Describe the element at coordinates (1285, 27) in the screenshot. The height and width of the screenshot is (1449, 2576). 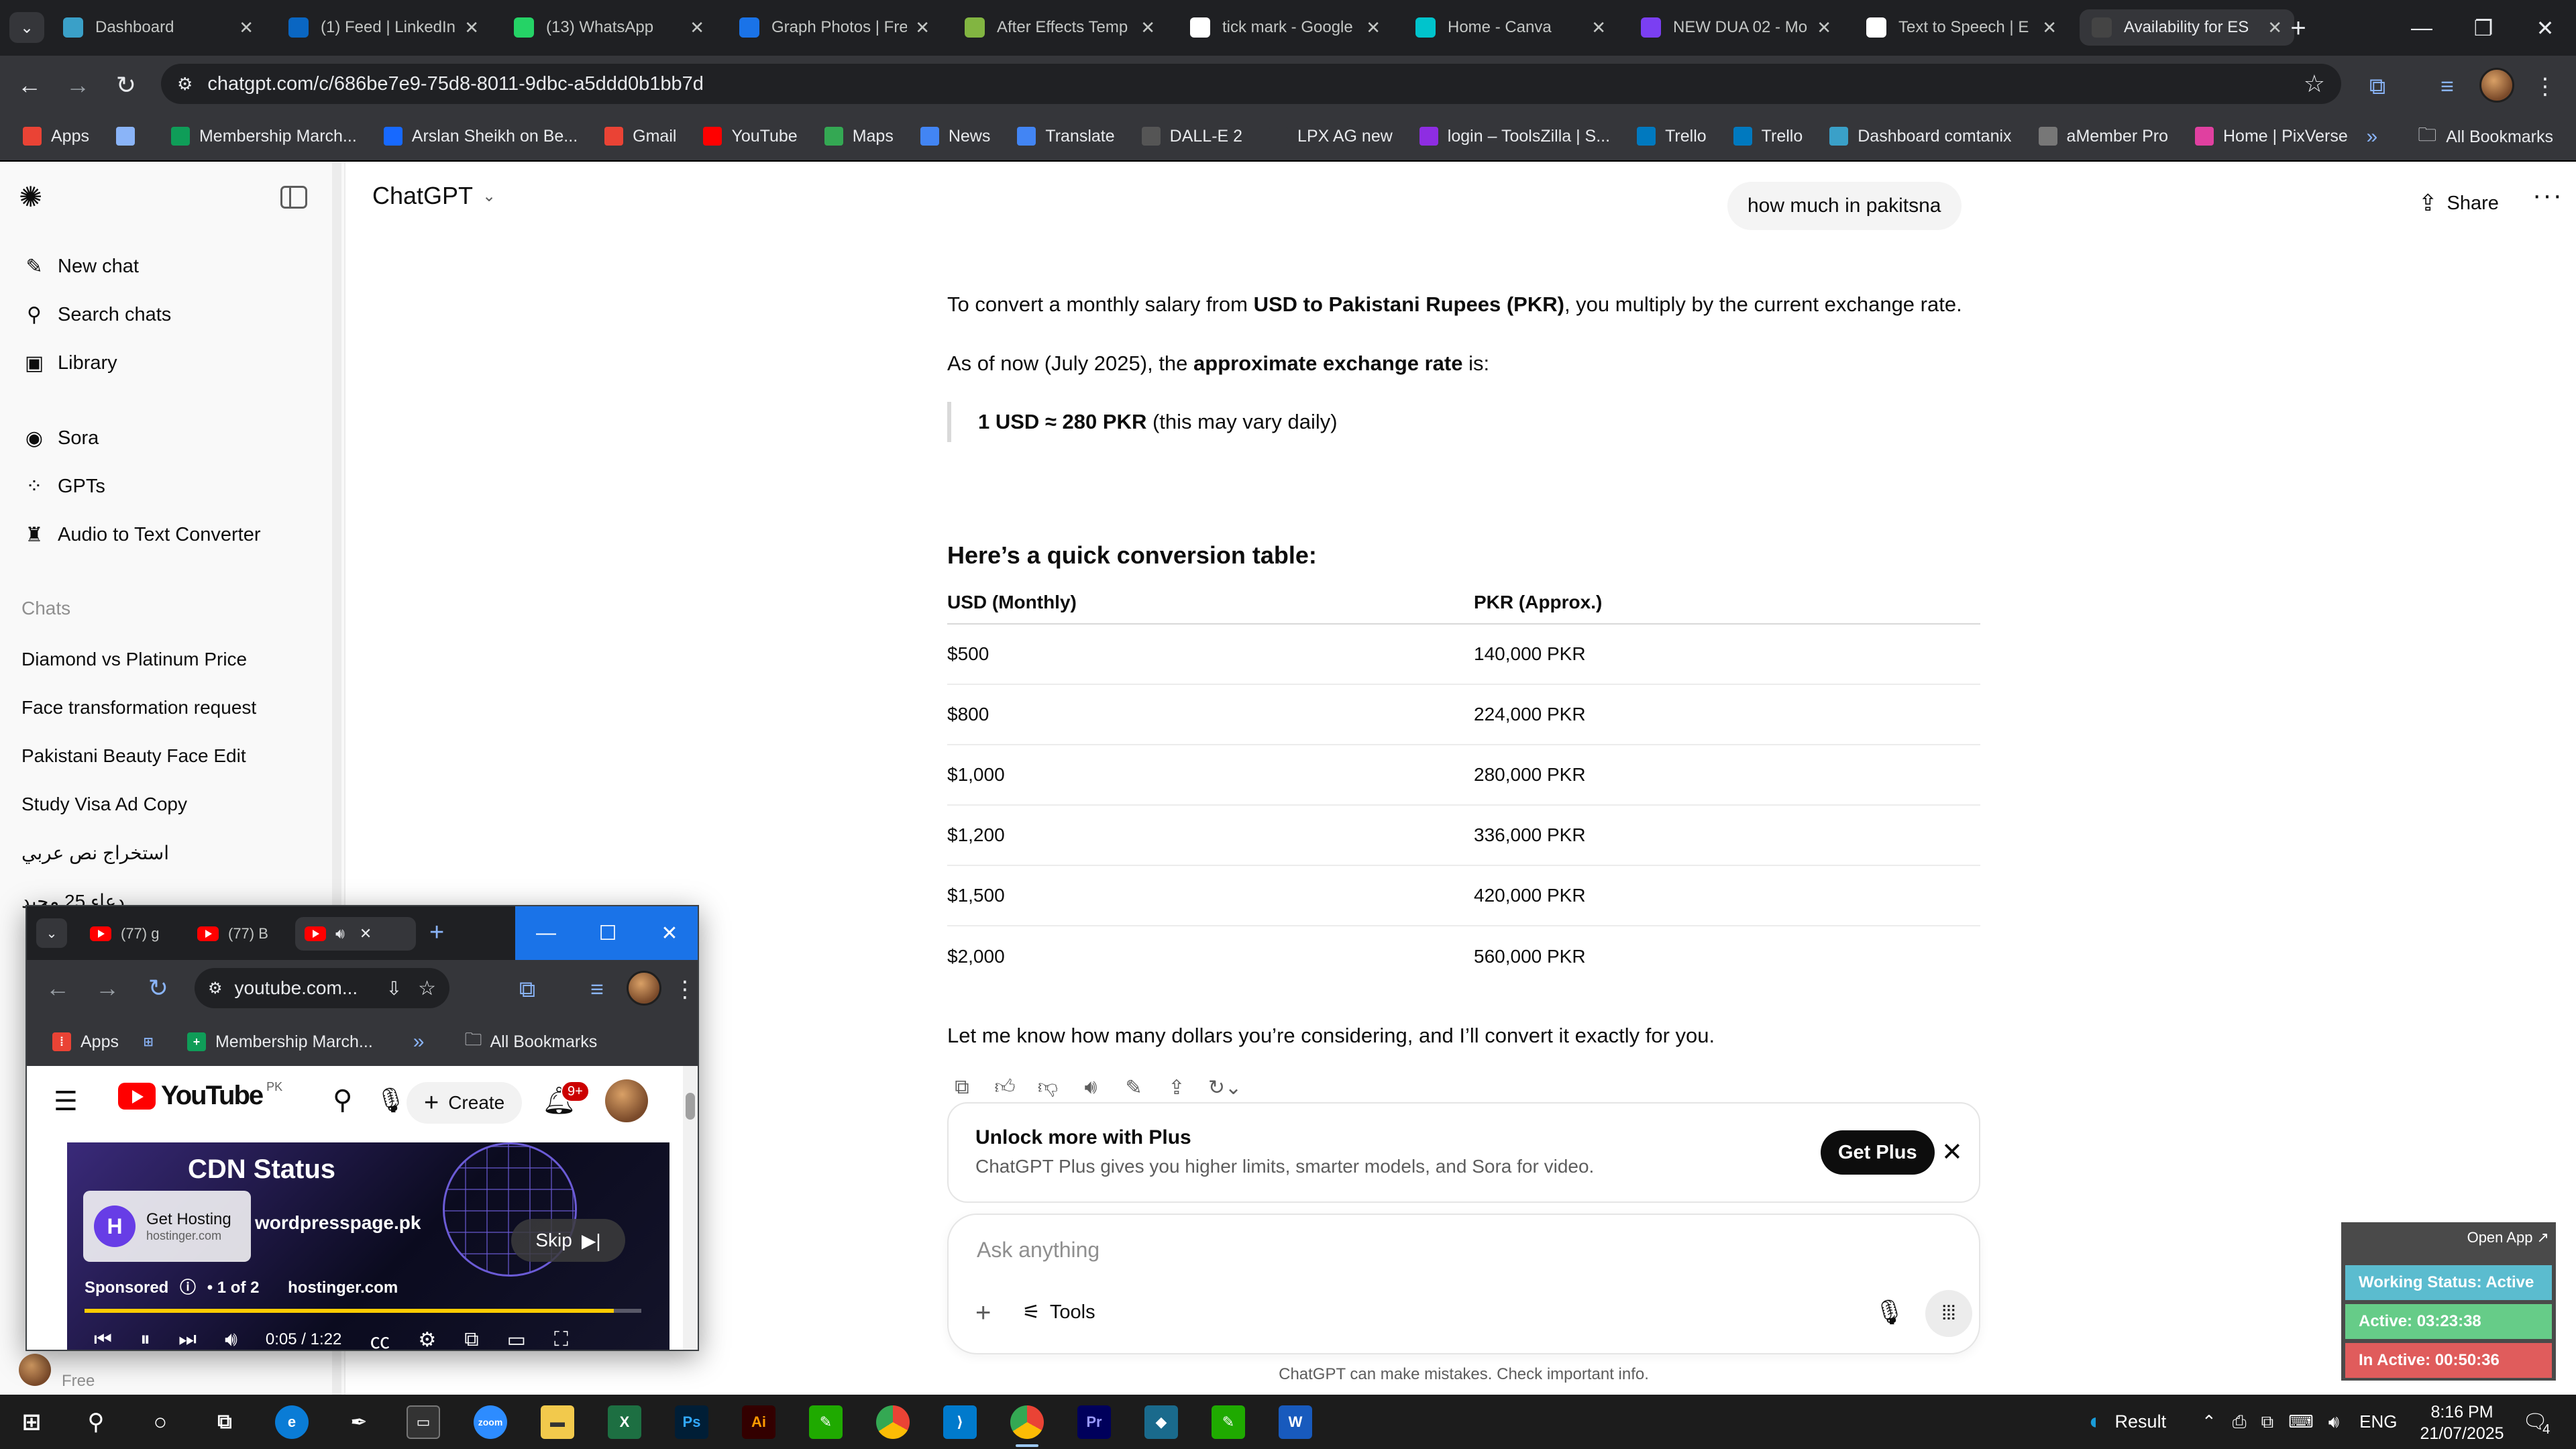
I see `browser-tab: tick mark - Google ✕` at that location.